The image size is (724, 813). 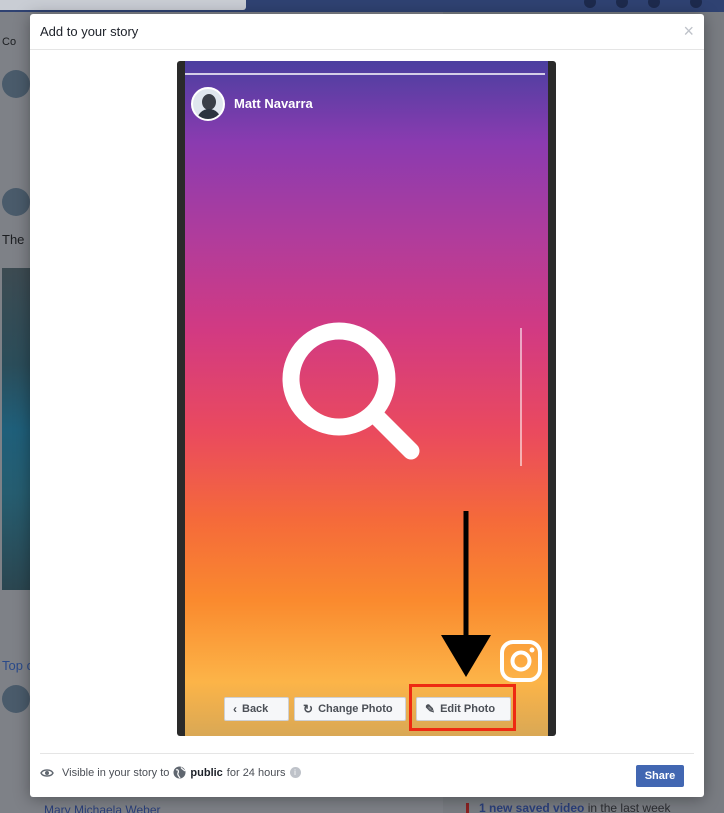 What do you see at coordinates (688, 31) in the screenshot?
I see `close-icon: ×` at bounding box center [688, 31].